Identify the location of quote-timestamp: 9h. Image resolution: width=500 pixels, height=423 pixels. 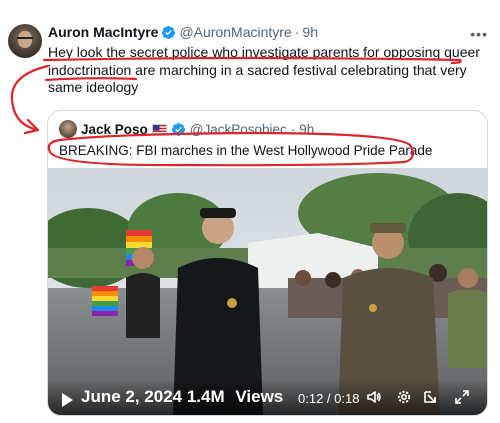
(307, 129).